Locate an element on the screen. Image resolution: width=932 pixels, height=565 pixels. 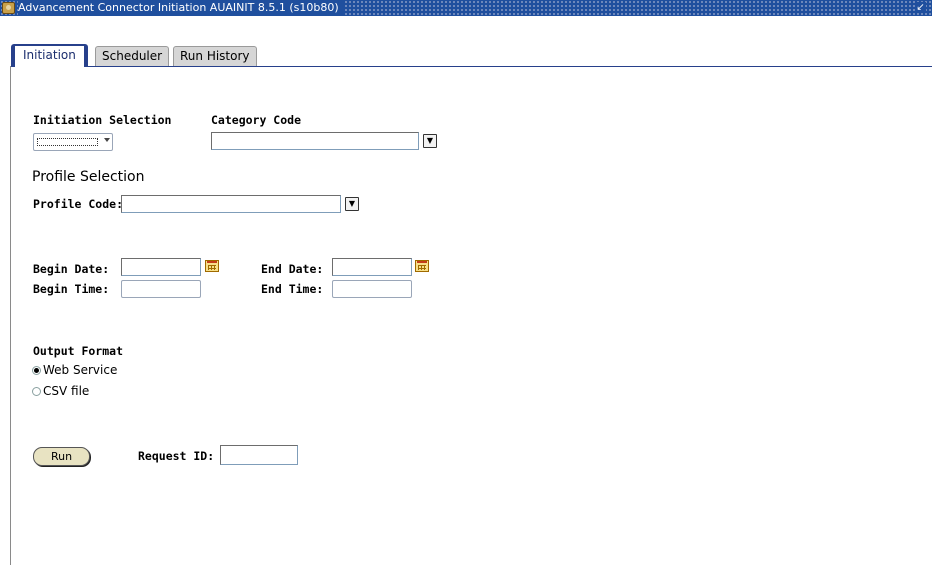
banner-app-icon is located at coordinates (8, 8).